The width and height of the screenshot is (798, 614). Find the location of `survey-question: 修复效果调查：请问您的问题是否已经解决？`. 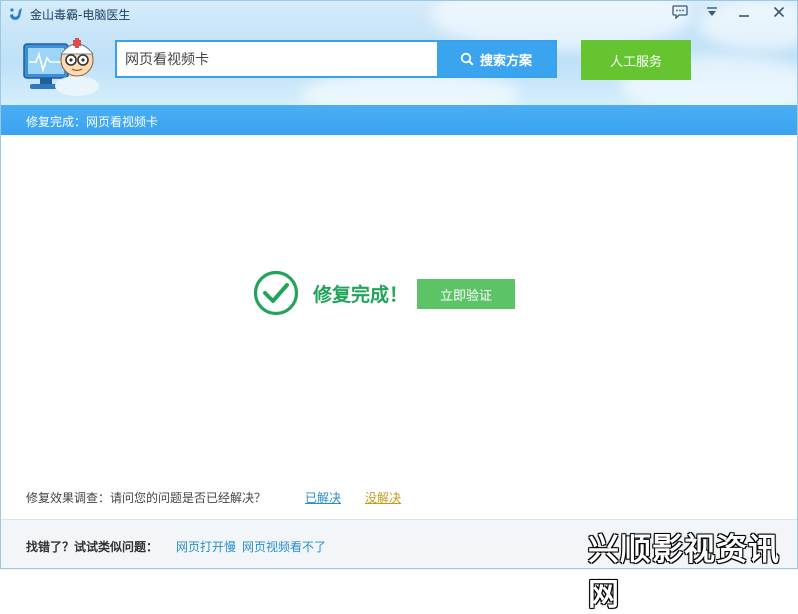

survey-question: 修复效果调查：请问您的问题是否已经解决？ is located at coordinates (146, 498).